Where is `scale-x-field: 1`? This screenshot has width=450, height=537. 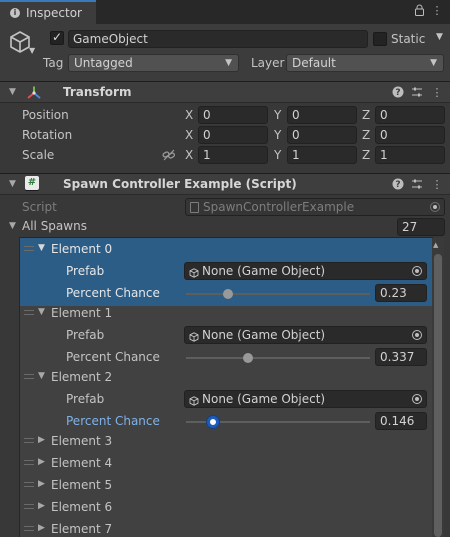
scale-x-field: 1 is located at coordinates (233, 155).